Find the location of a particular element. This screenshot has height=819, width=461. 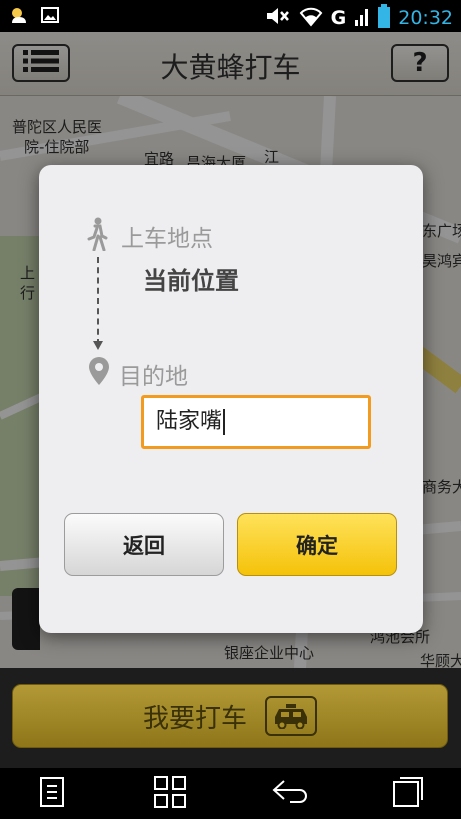

recents-nav-button is located at coordinates (408, 794).